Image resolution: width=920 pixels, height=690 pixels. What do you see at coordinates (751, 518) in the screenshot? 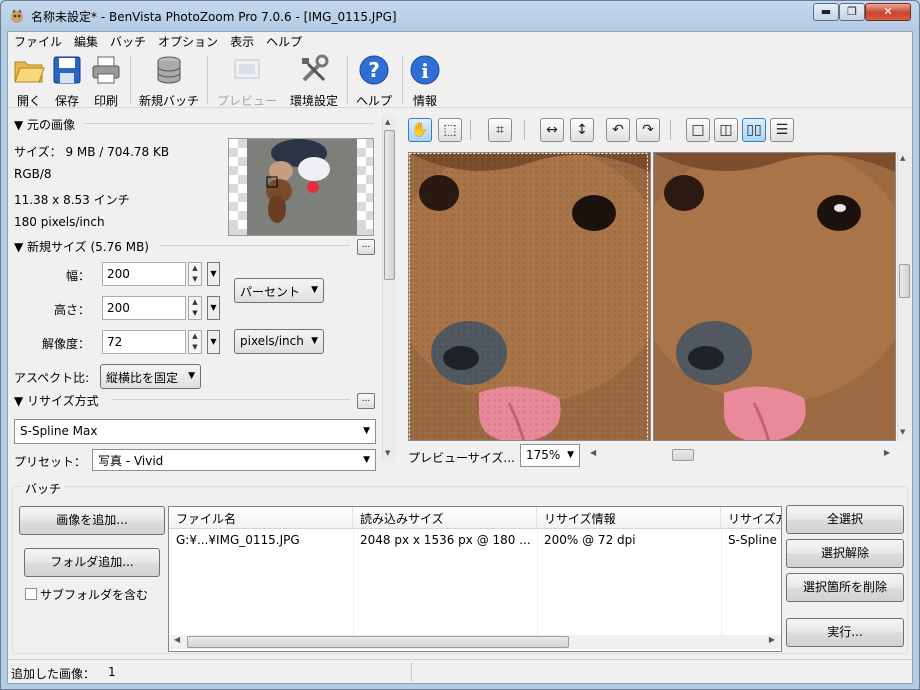
I see `column-resize-method: リサイズ方` at bounding box center [751, 518].